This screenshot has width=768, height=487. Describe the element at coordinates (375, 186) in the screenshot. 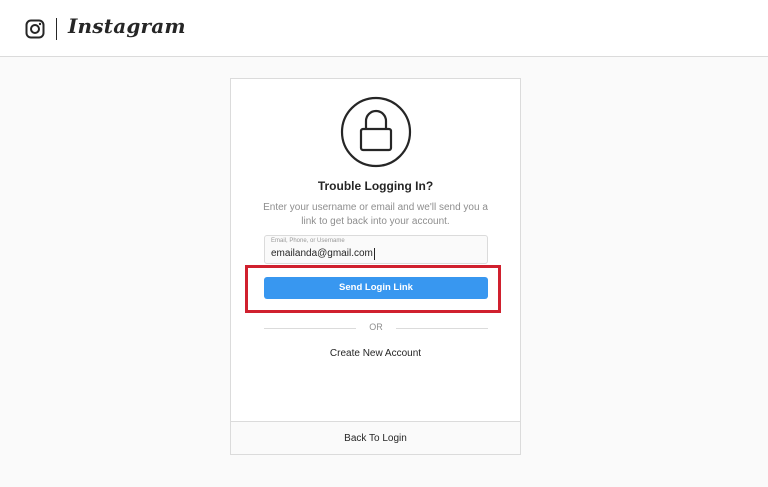

I see `page-title: Trouble Logging In?` at that location.